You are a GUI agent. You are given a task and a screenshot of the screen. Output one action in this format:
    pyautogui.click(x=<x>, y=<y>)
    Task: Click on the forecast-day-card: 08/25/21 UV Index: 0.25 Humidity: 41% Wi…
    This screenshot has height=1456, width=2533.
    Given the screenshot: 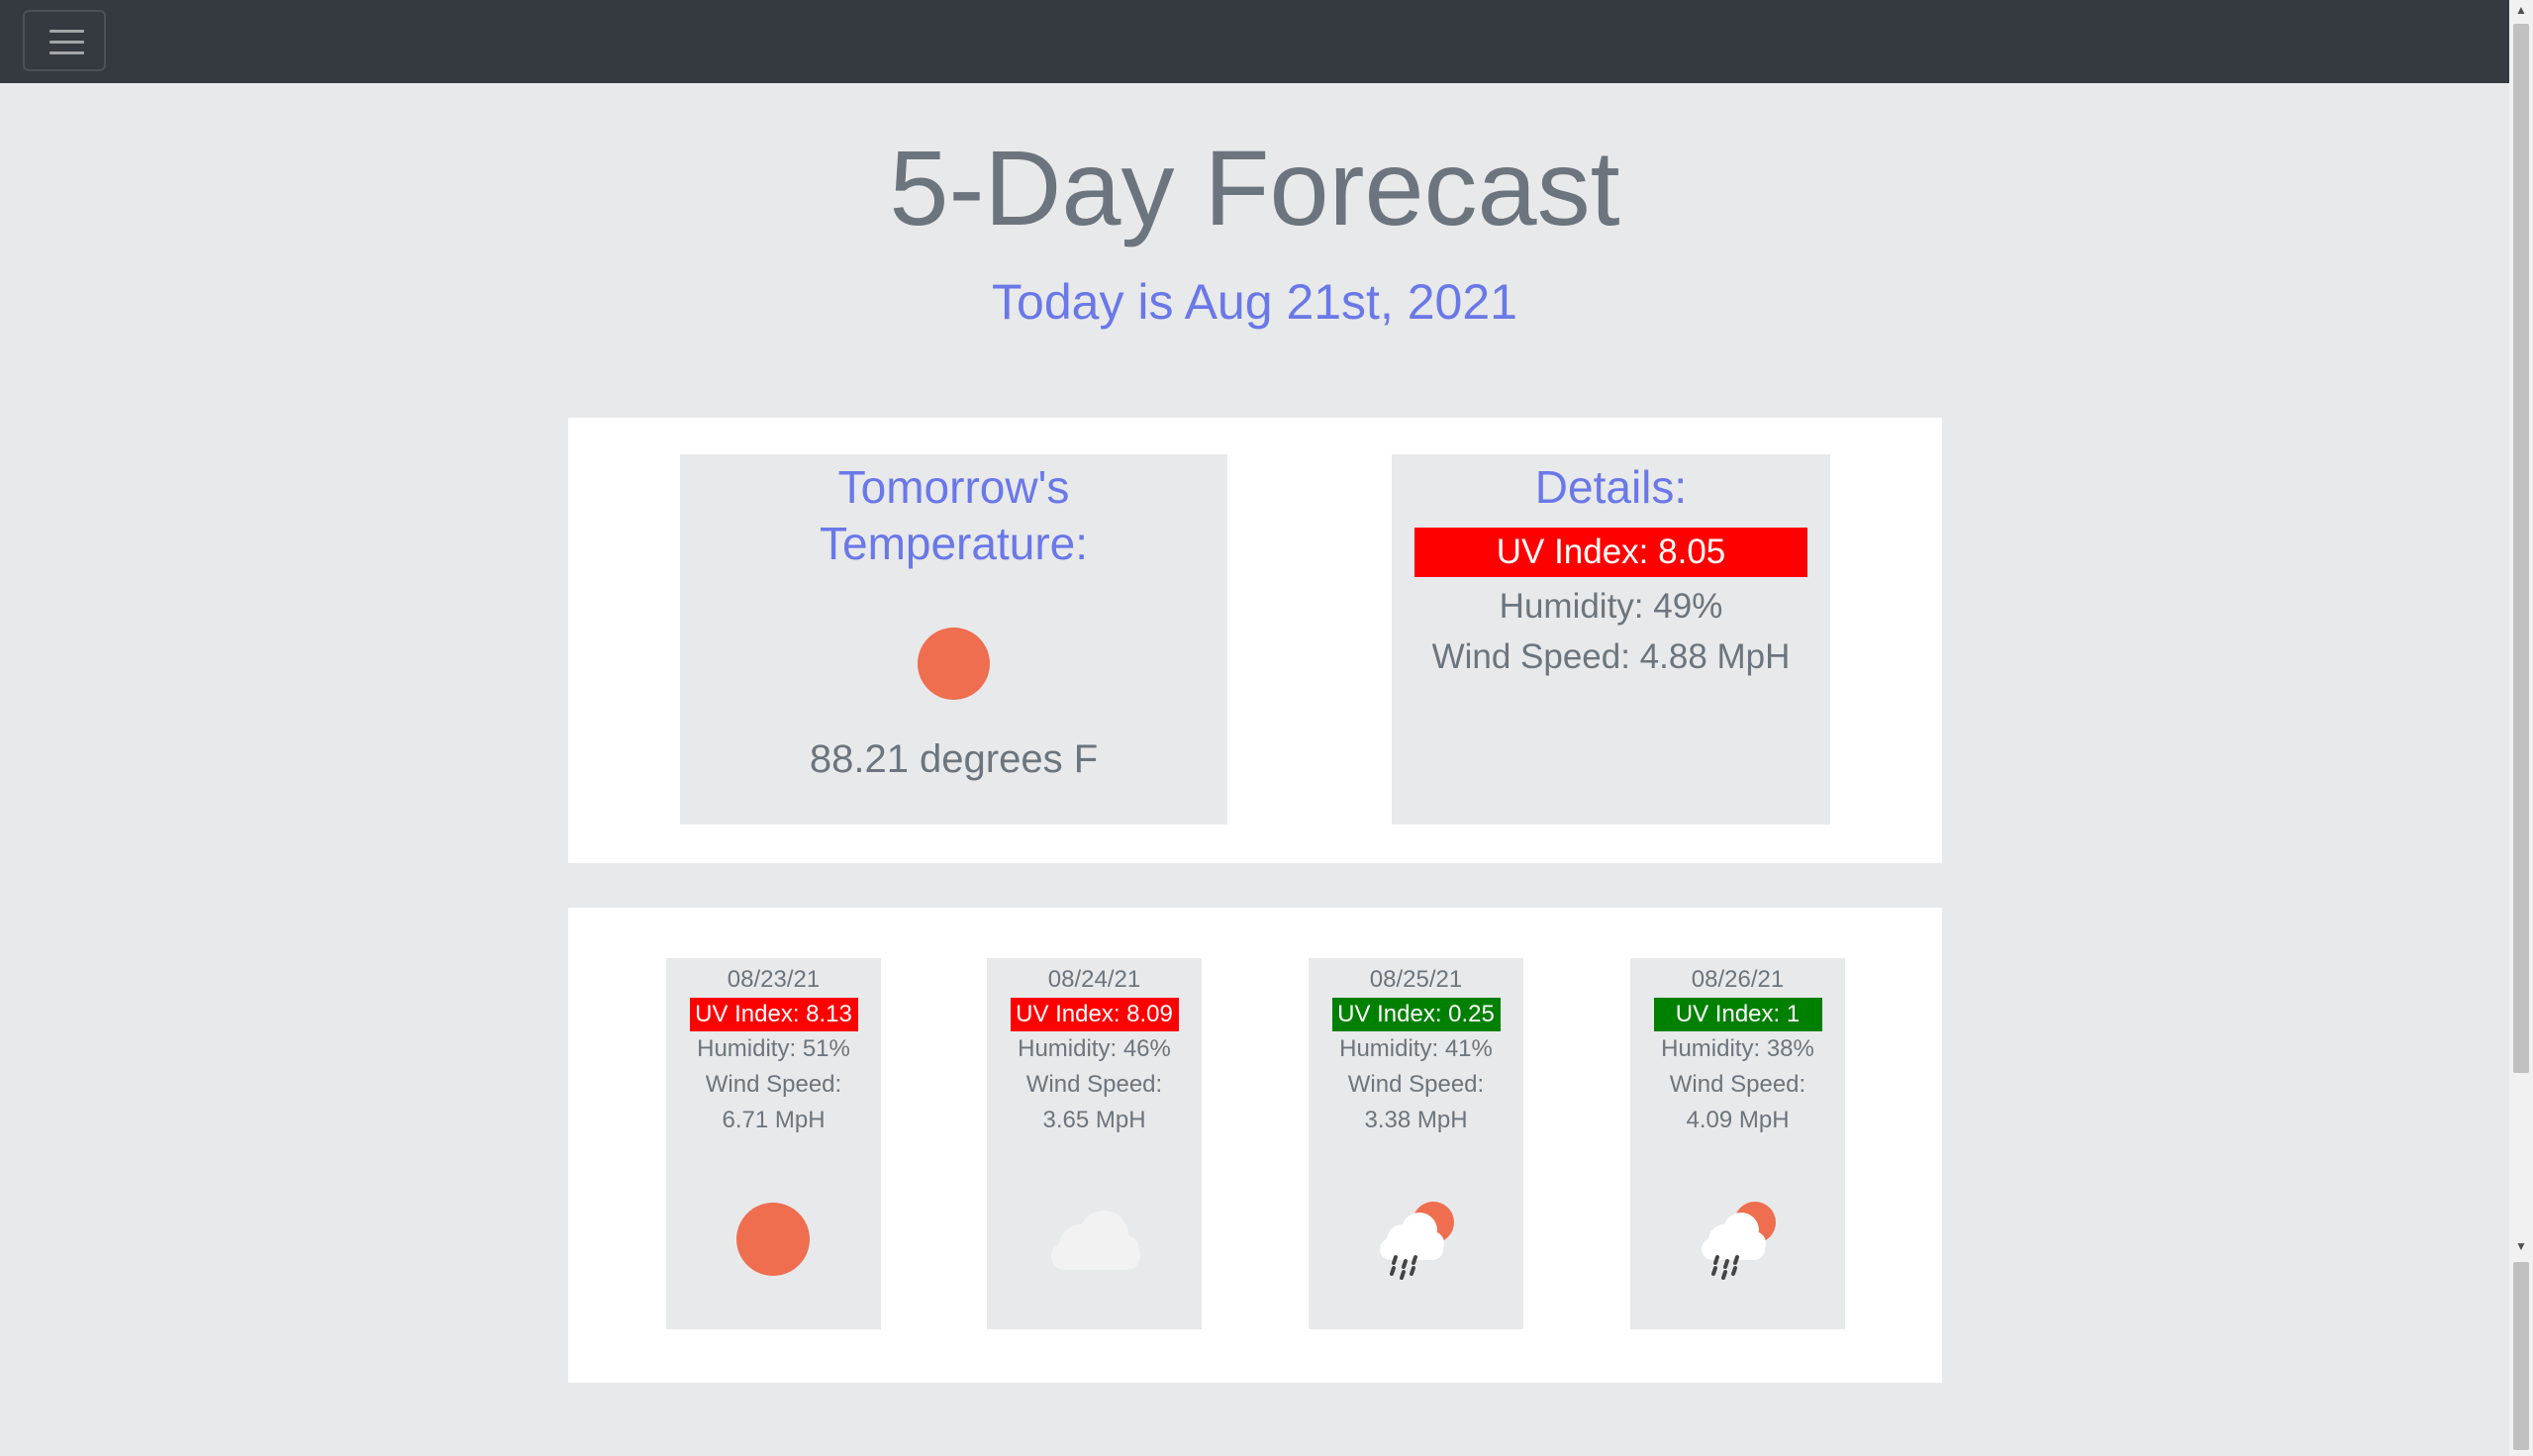 What is the action you would take?
    pyautogui.click(x=1416, y=1143)
    